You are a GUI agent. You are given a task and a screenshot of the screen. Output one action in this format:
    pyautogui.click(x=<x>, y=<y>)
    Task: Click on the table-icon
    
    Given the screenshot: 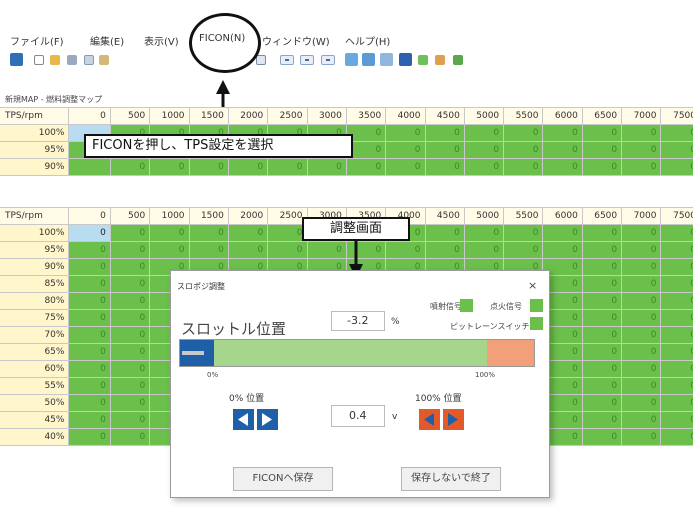 What is the action you would take?
    pyautogui.click(x=261, y=60)
    